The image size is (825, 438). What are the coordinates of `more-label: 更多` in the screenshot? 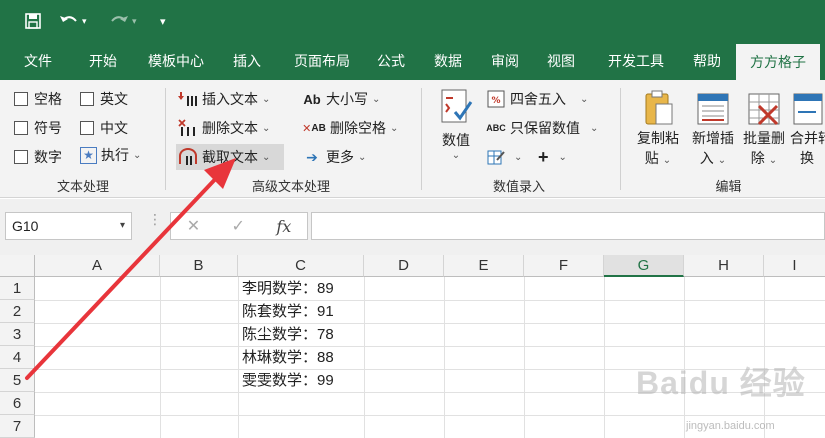 It's located at (340, 157).